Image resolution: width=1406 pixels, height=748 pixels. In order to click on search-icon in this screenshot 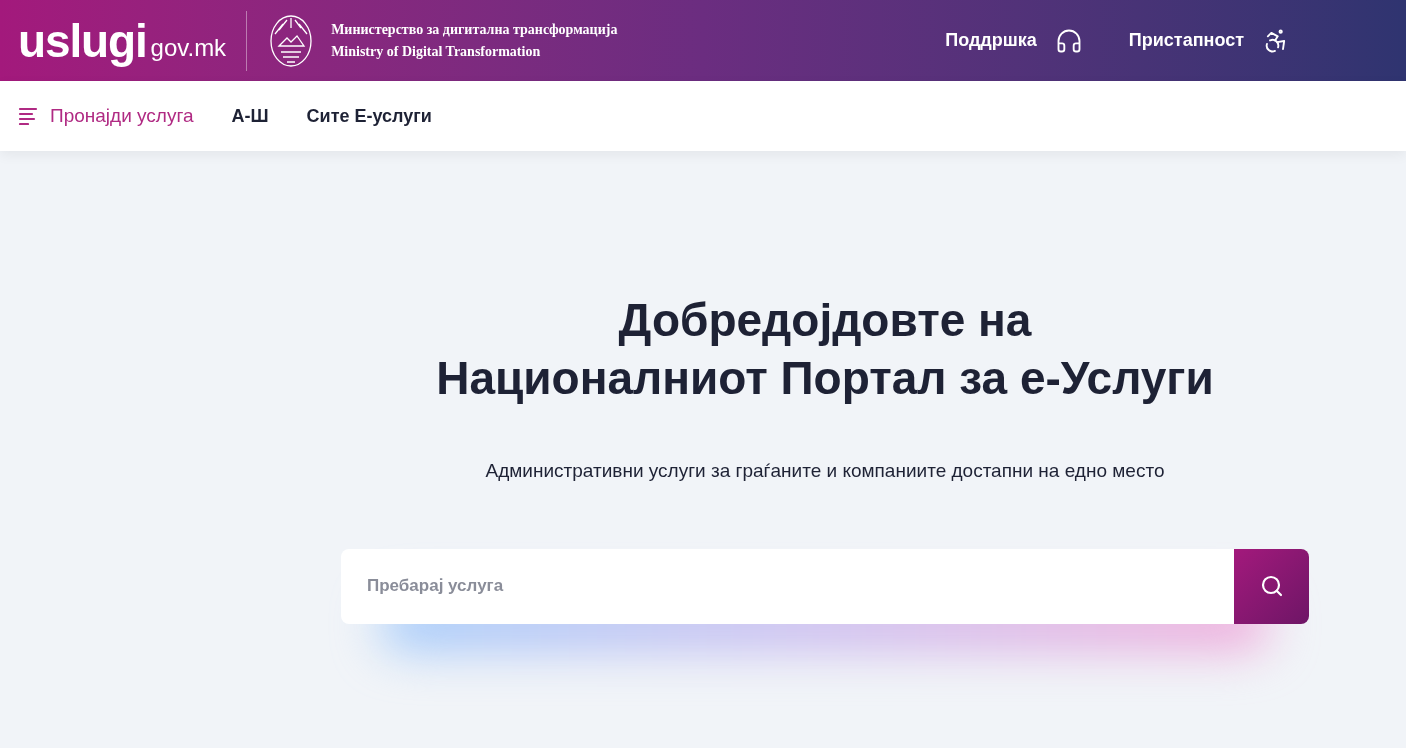, I will do `click(1271, 586)`.